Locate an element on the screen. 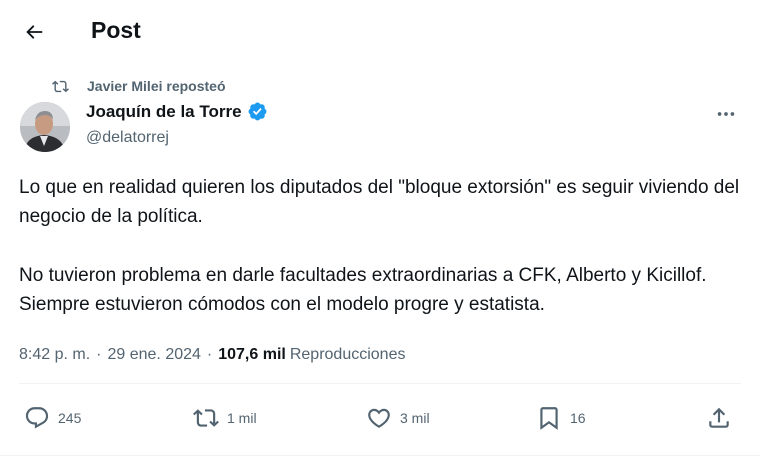 This screenshot has width=760, height=469. bookmark-icon is located at coordinates (549, 418).